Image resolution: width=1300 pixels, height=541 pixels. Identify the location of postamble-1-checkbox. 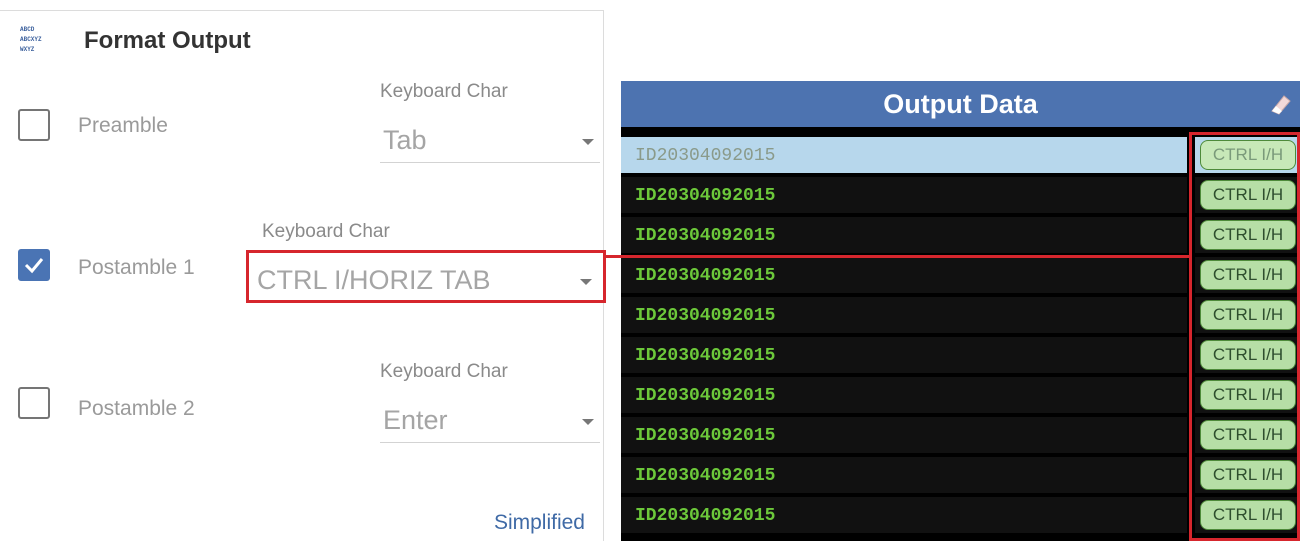
(34, 265).